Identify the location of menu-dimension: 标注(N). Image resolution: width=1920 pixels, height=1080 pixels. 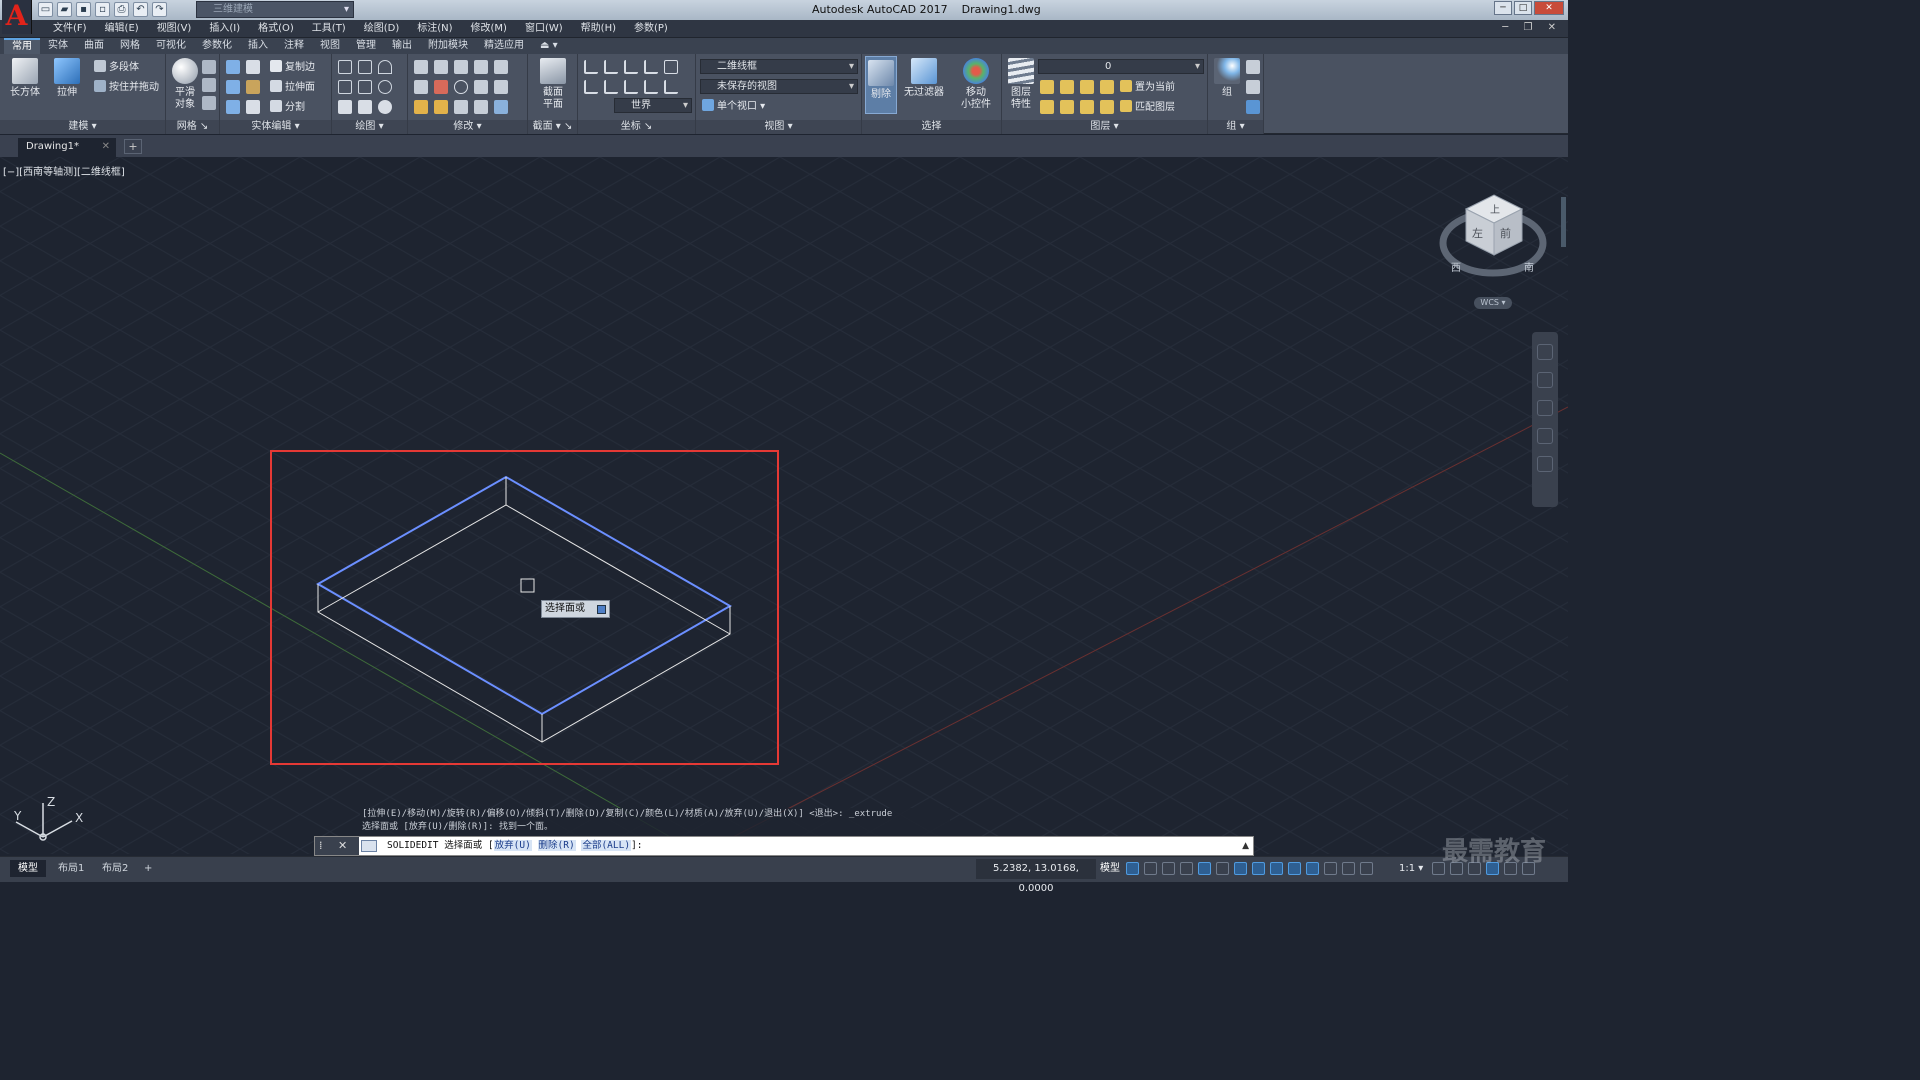
(434, 29).